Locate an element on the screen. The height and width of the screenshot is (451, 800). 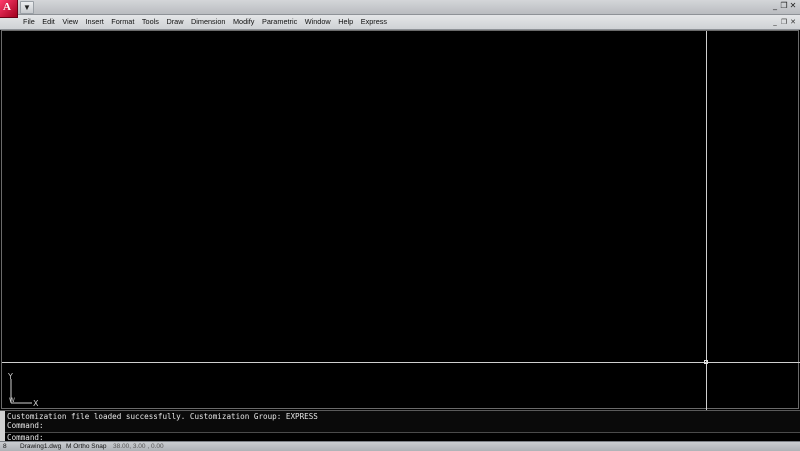
window-controls: _ ❐ ✕ is located at coordinates (784, 6).